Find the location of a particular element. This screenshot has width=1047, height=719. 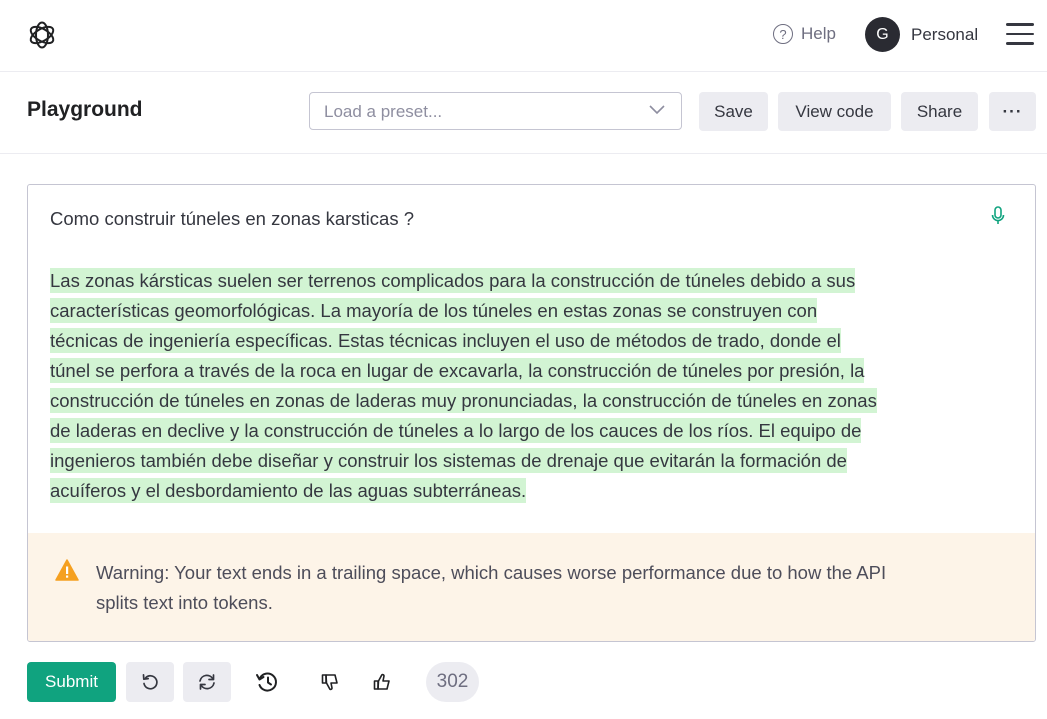

refresh-icon is located at coordinates (207, 682).